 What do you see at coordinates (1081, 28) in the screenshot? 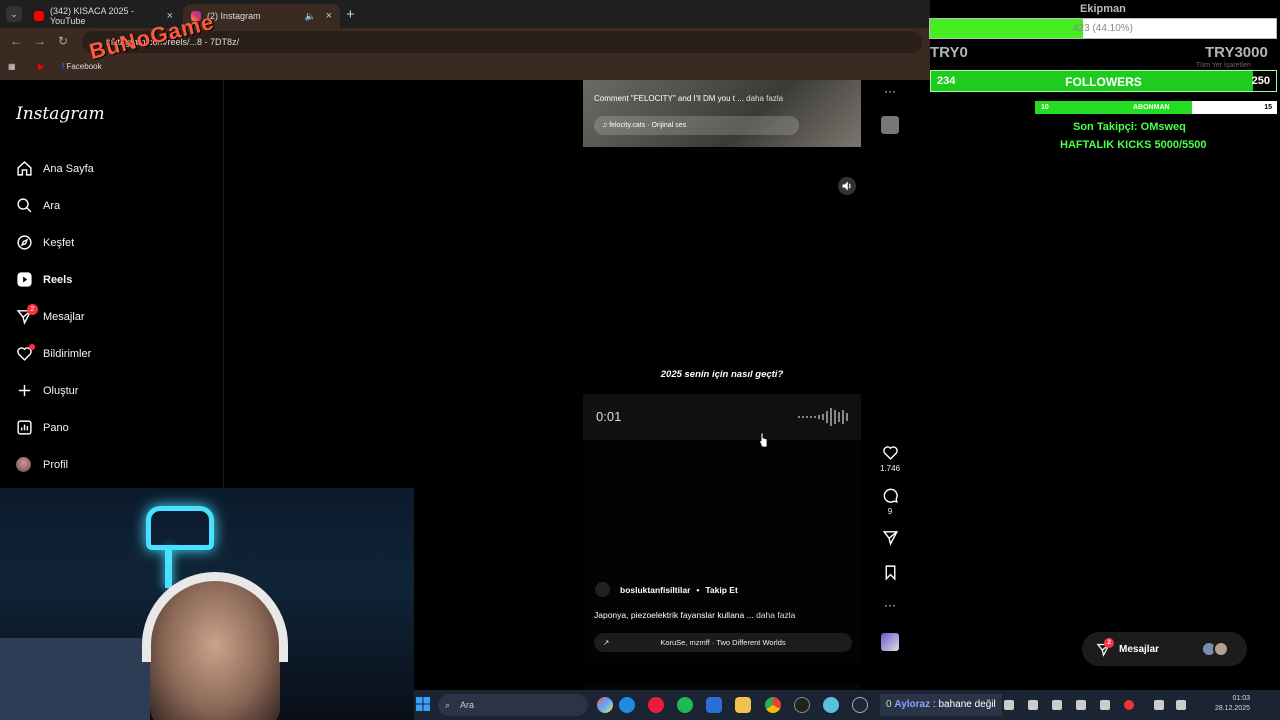
I see `goal-amount: 423` at bounding box center [1081, 28].